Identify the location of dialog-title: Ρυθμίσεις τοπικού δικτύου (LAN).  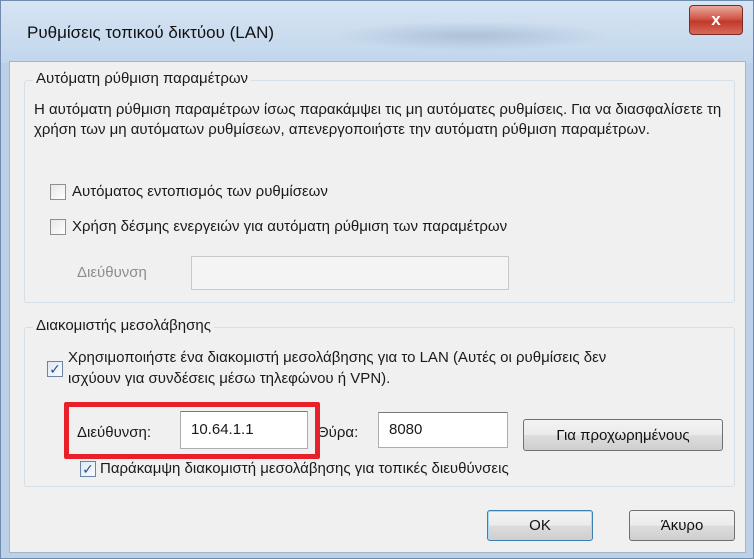
(151, 32).